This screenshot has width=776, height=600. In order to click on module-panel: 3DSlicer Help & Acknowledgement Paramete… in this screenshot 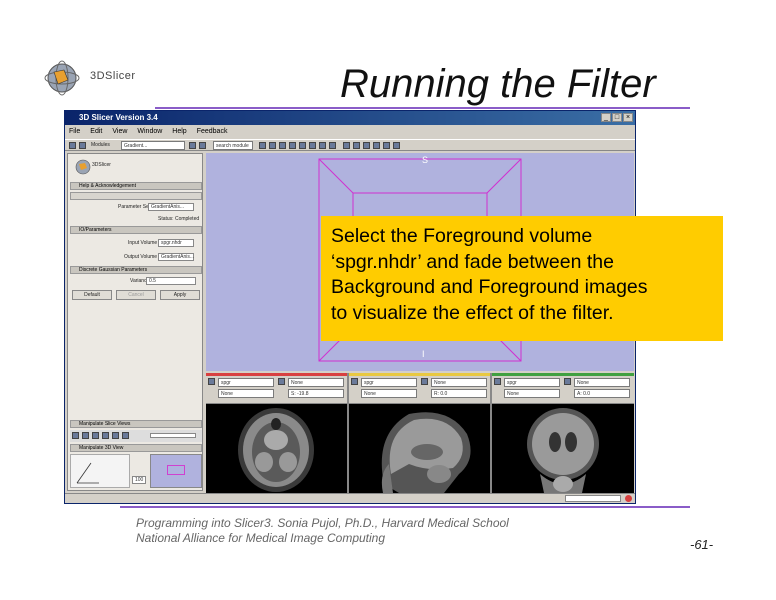, I will do `click(135, 322)`.